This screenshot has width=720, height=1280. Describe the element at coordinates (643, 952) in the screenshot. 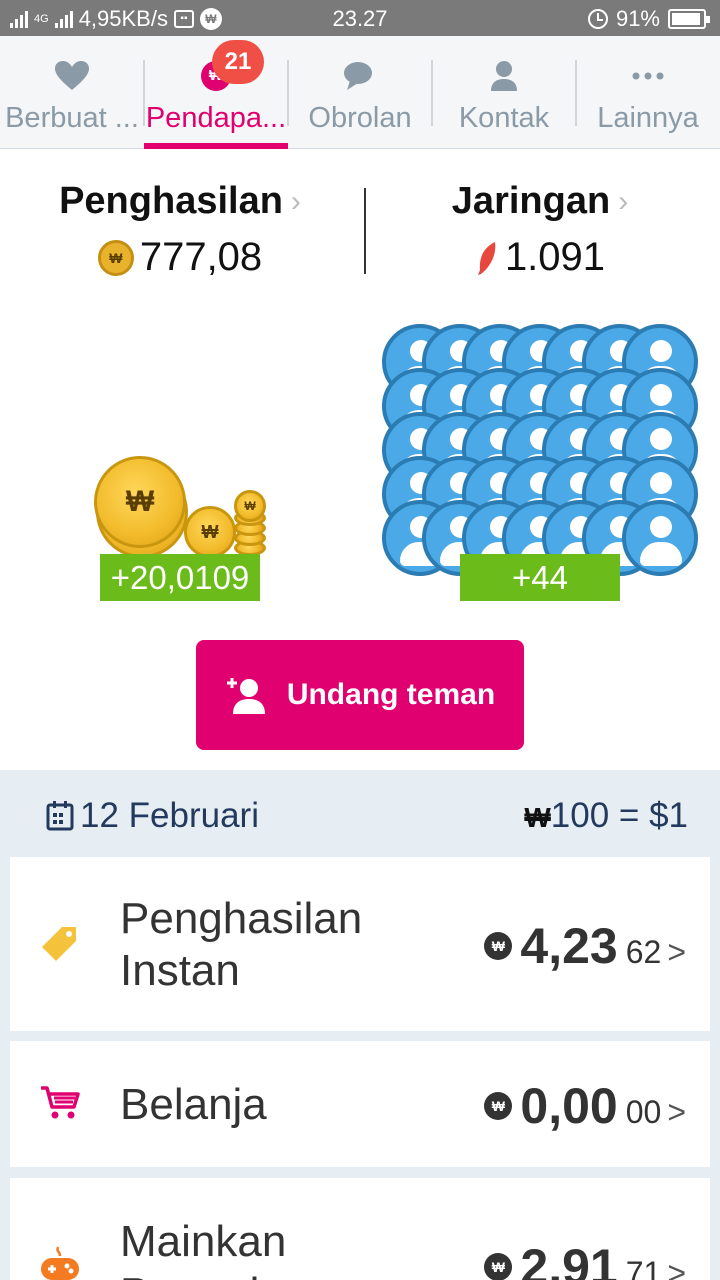

I see `item-value-decimals: 62` at that location.